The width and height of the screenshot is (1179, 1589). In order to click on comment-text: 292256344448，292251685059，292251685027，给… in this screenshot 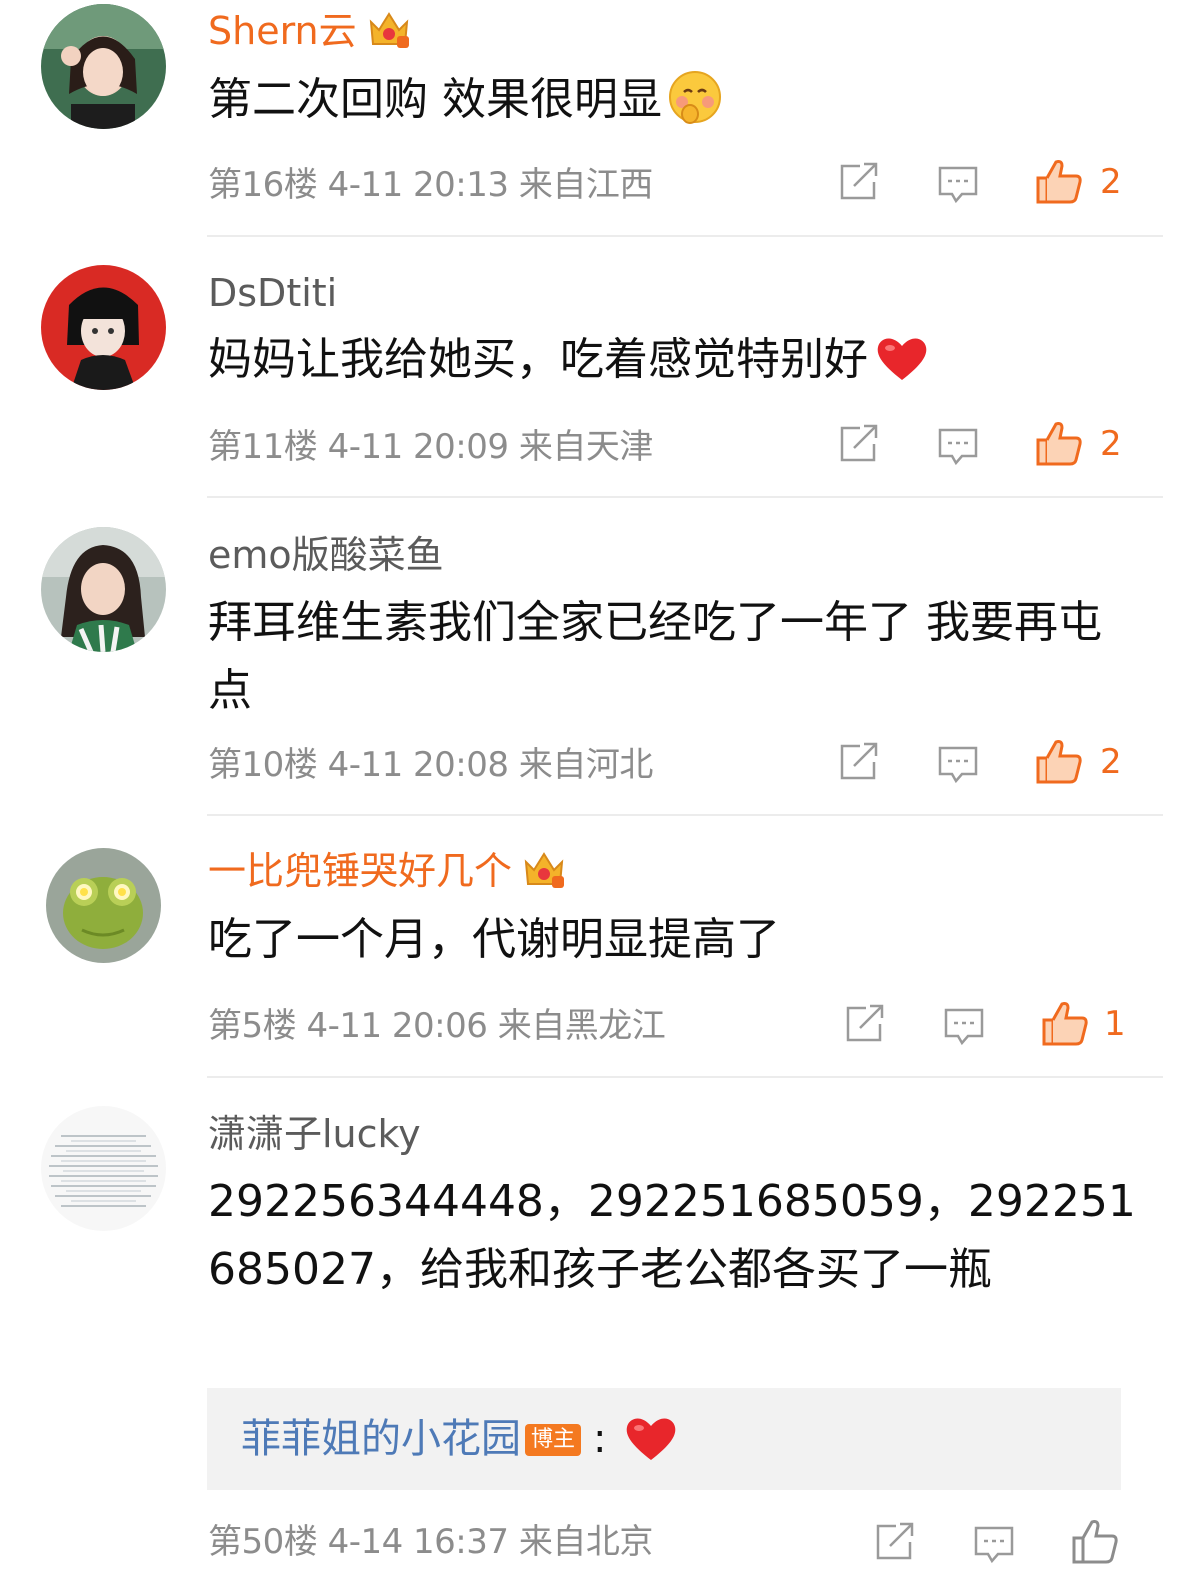, I will do `click(672, 1235)`.